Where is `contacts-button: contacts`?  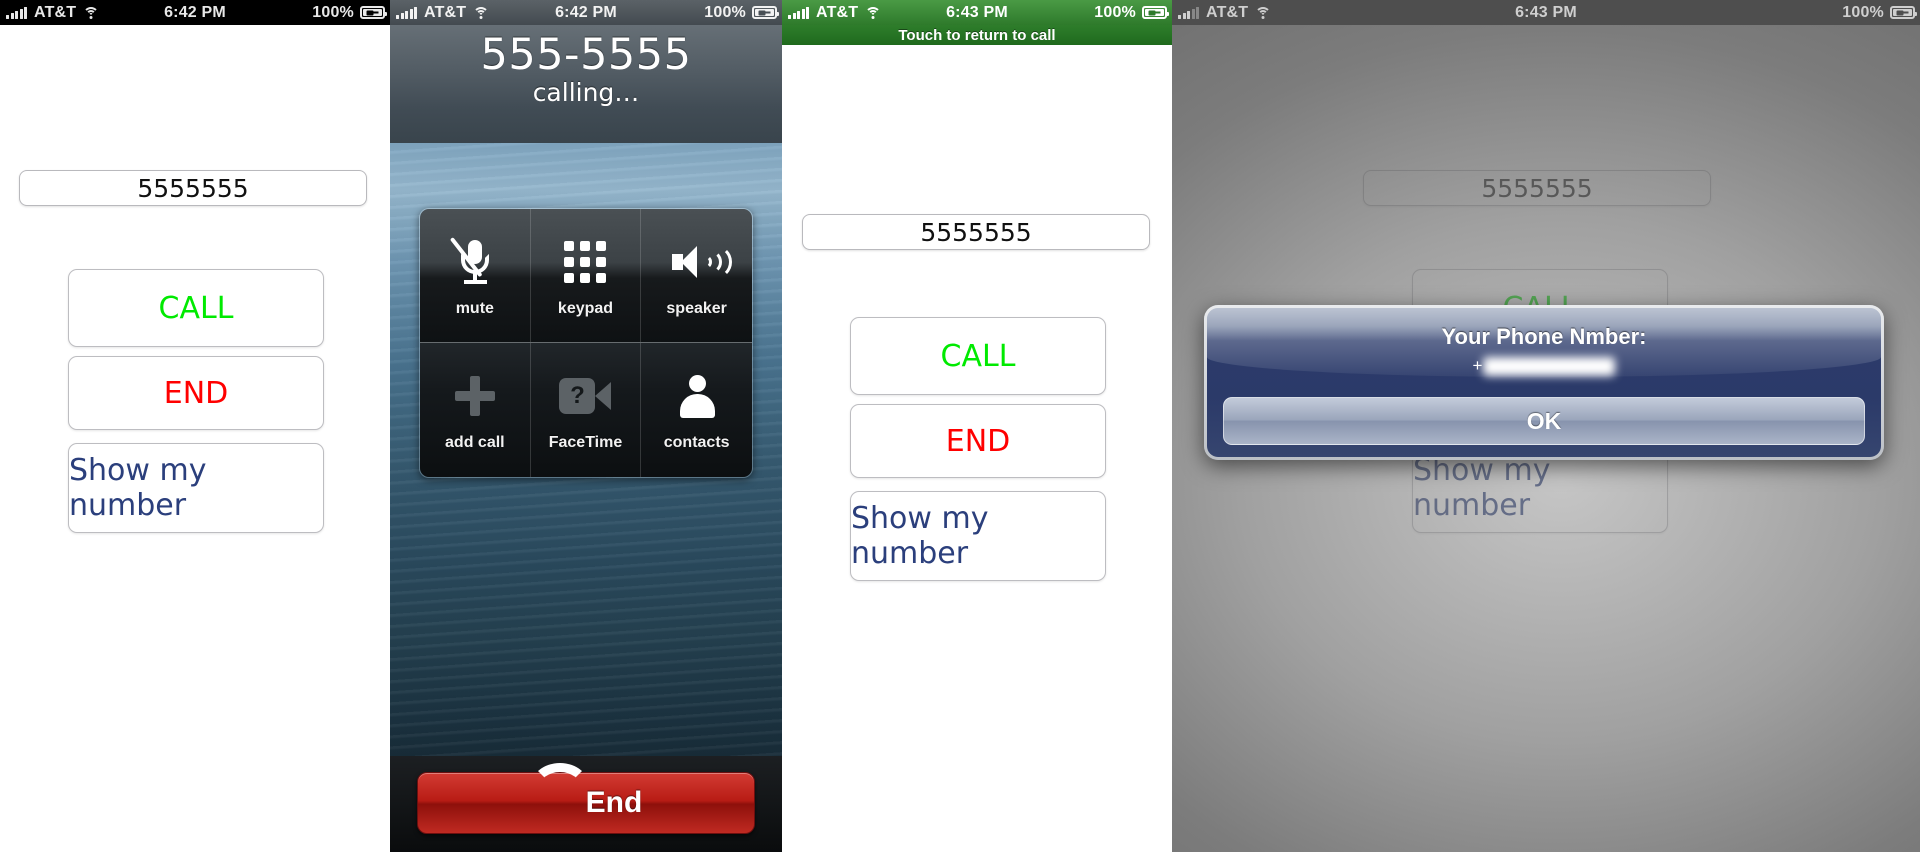
contacts-button: contacts is located at coordinates (696, 410).